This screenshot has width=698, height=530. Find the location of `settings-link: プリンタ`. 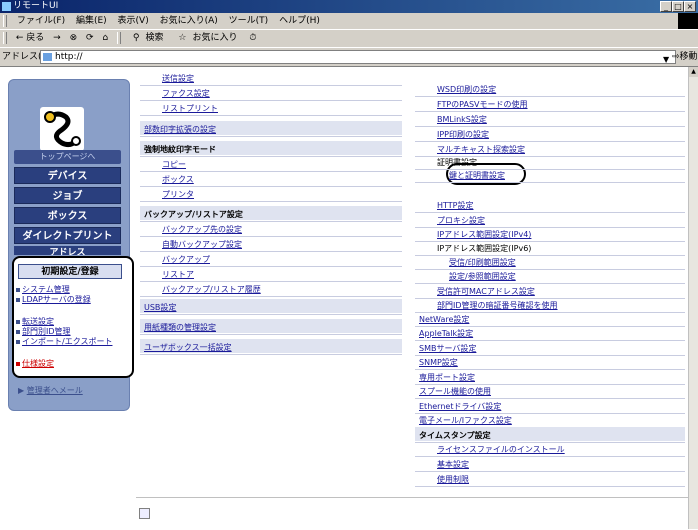

settings-link: プリンタ is located at coordinates (178, 194).